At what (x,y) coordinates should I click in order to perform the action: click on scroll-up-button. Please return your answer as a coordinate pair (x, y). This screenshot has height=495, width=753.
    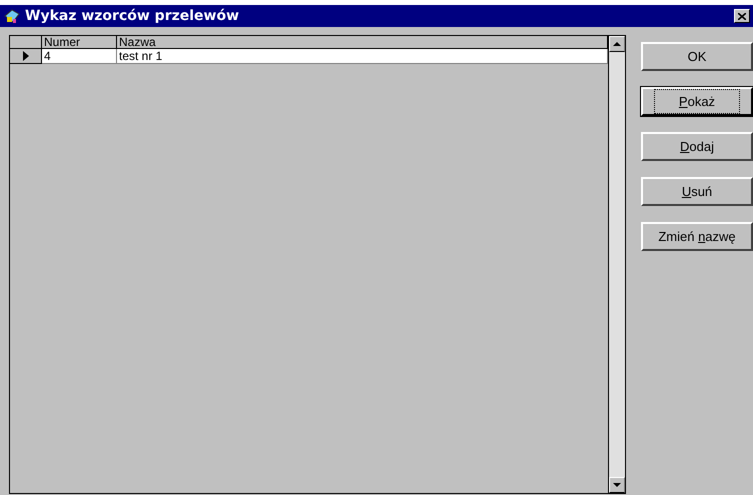
    Looking at the image, I should click on (617, 44).